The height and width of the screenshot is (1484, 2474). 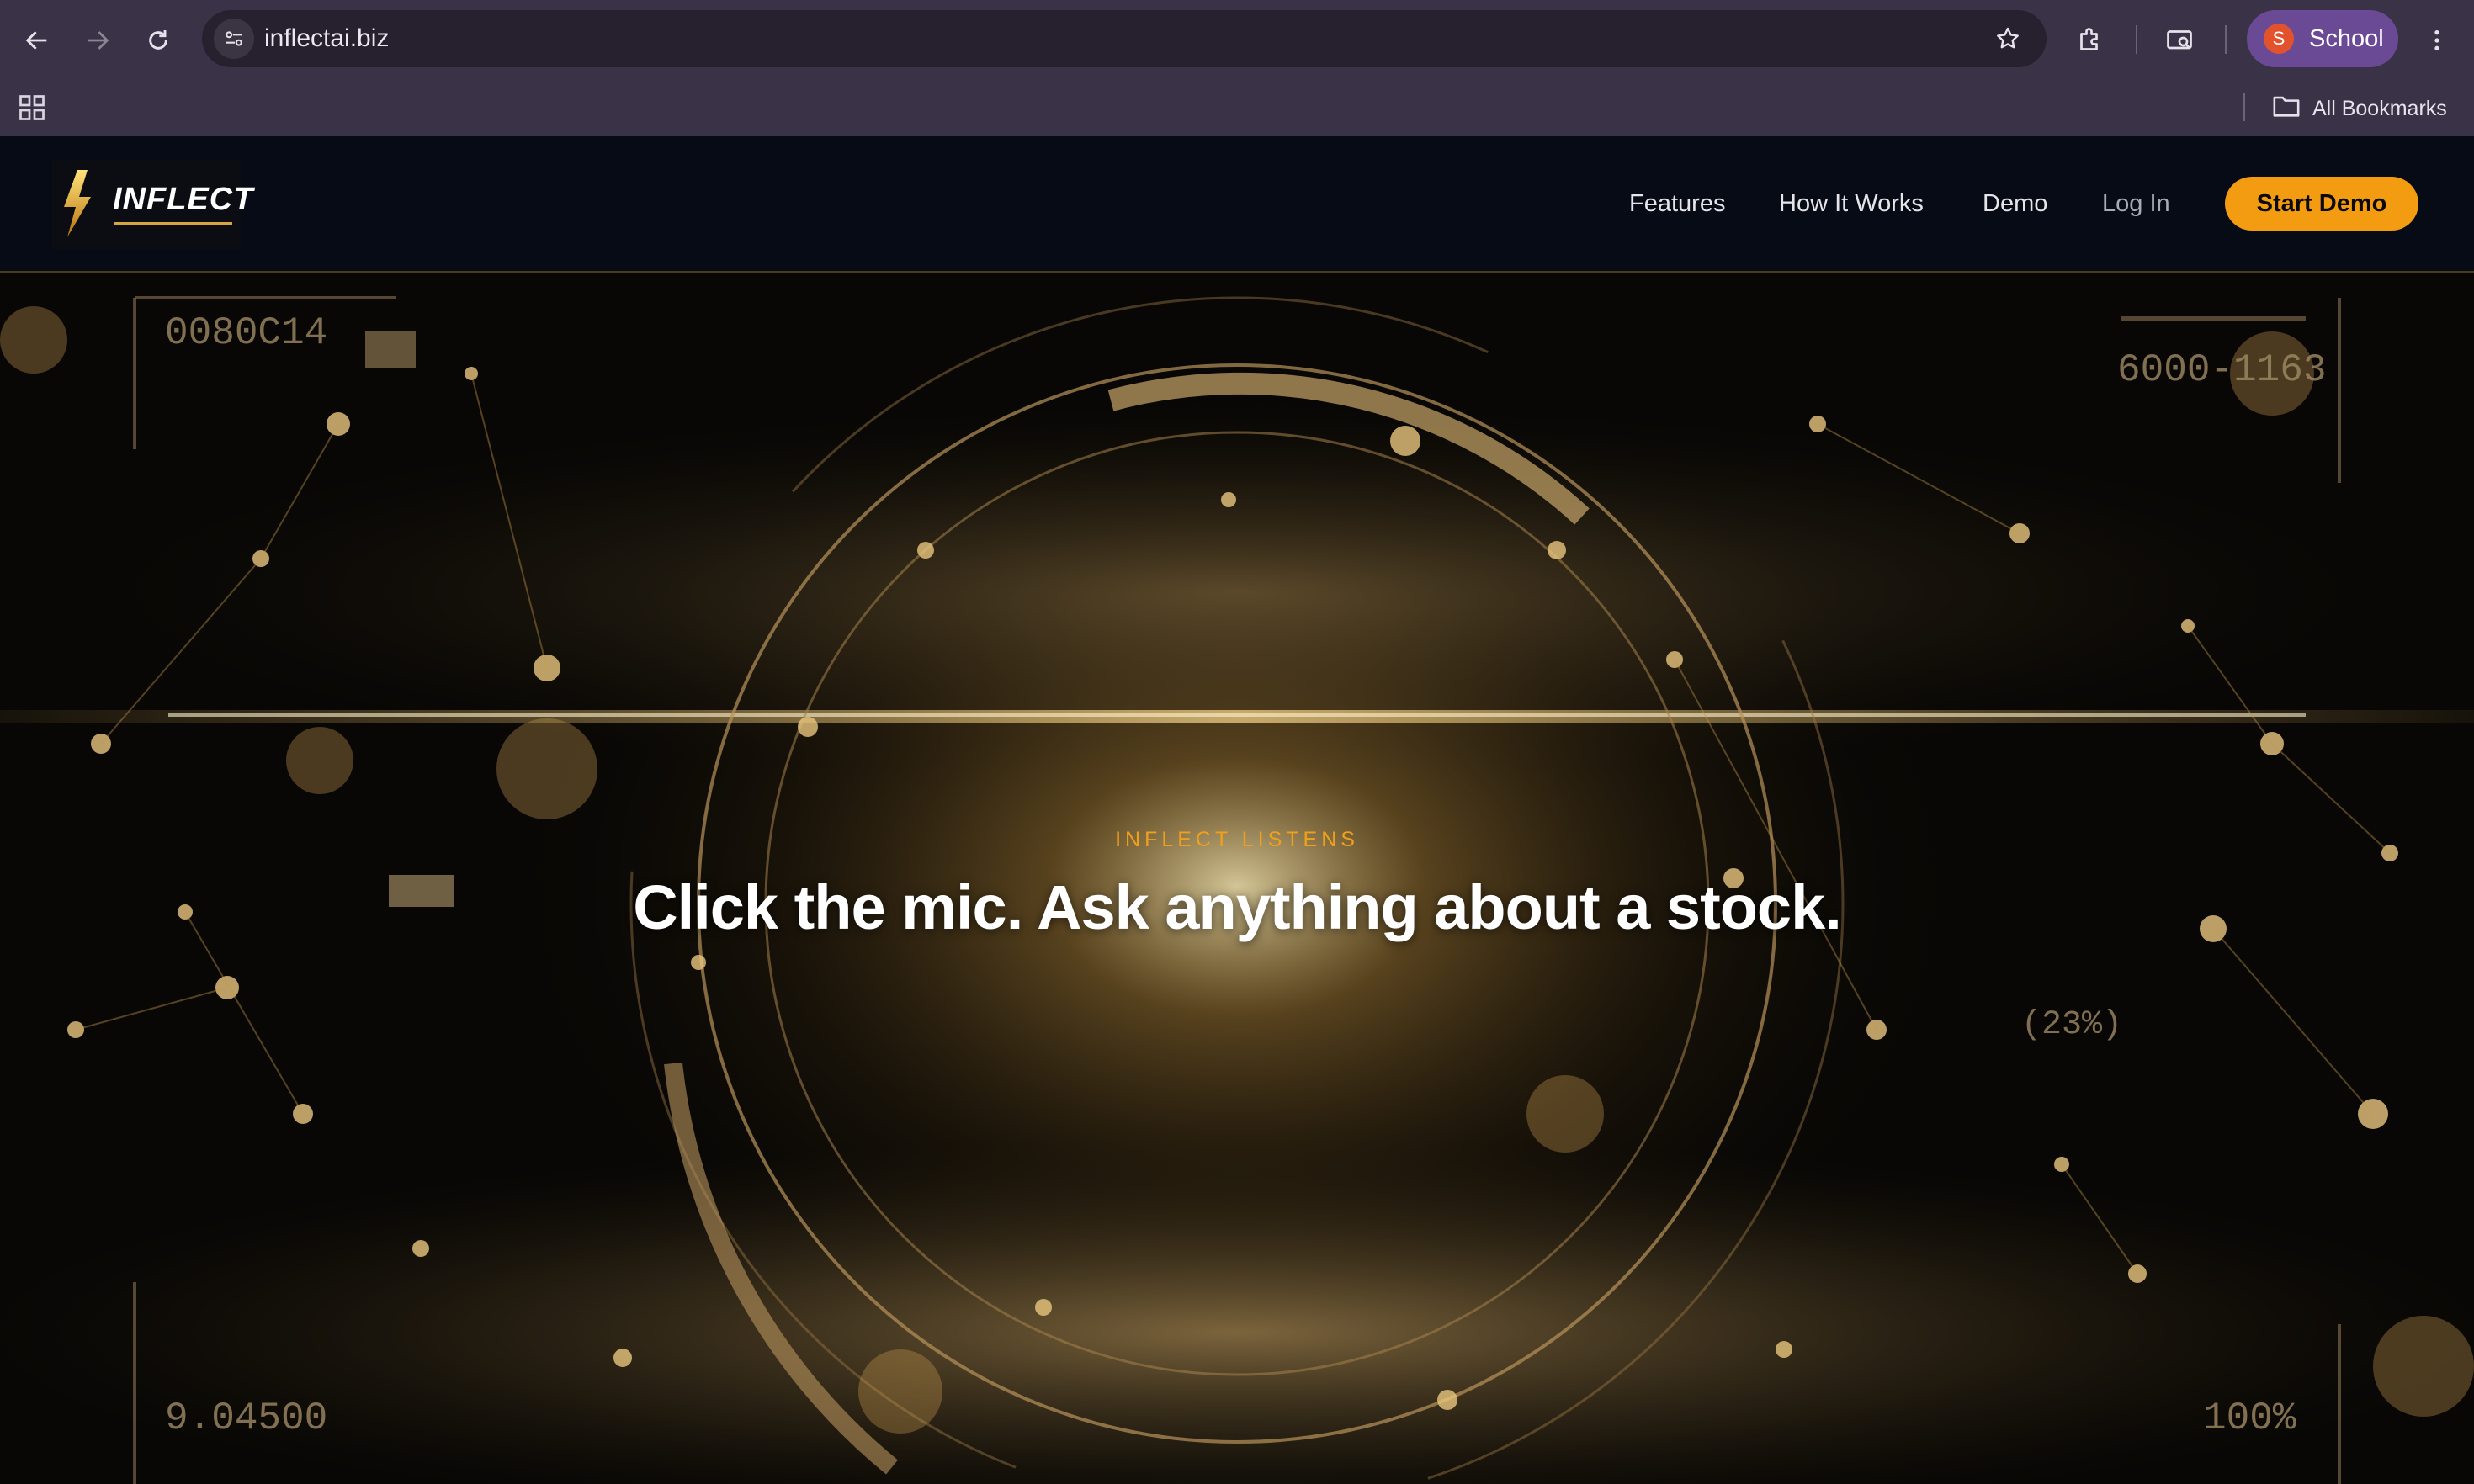 What do you see at coordinates (1851, 204) in the screenshot?
I see `nav-how-it-works: How It Works` at bounding box center [1851, 204].